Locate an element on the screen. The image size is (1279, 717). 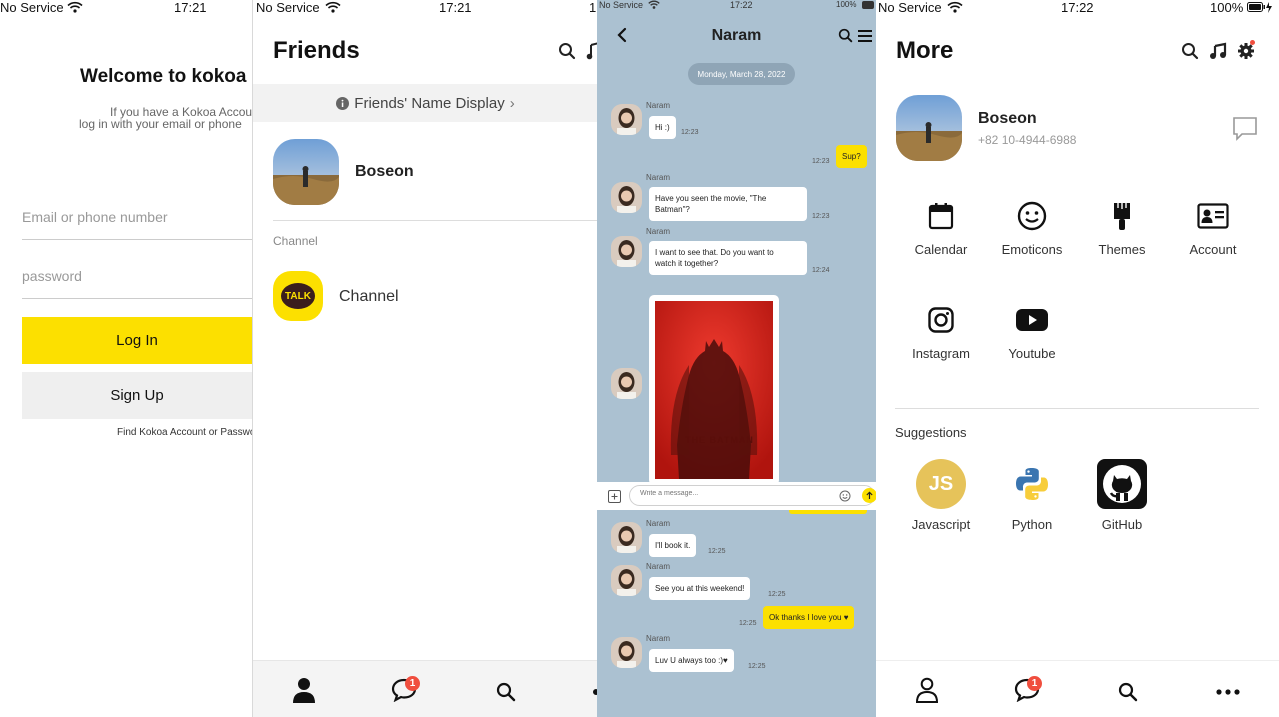
message-text-line1: I want to see that. Do you want to is located at coordinates (714, 252).